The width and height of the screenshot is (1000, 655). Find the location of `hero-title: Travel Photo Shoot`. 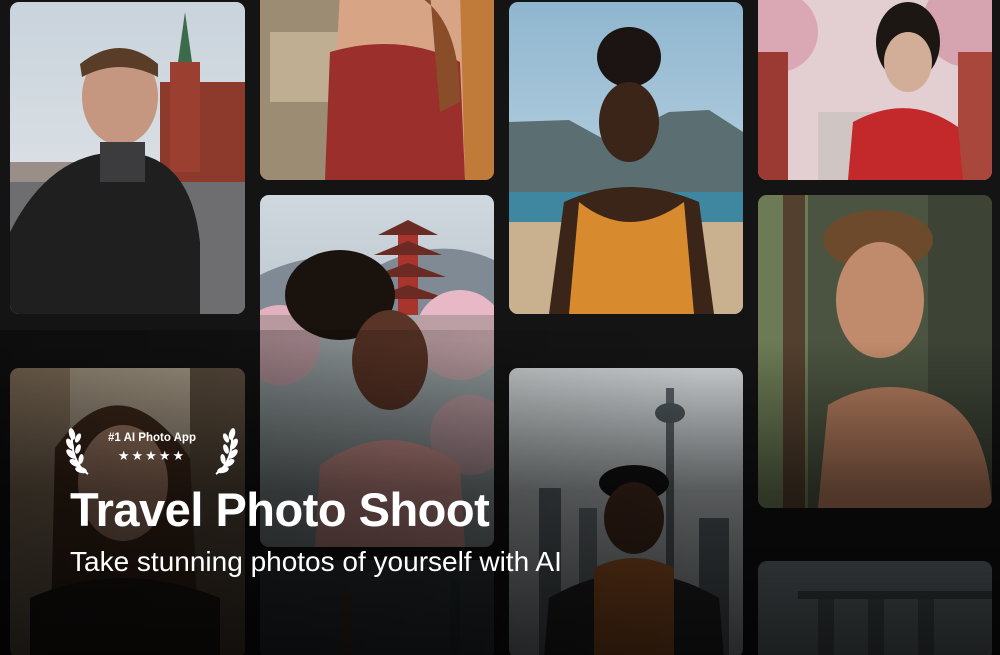

hero-title: Travel Photo Shoot is located at coordinates (280, 509).